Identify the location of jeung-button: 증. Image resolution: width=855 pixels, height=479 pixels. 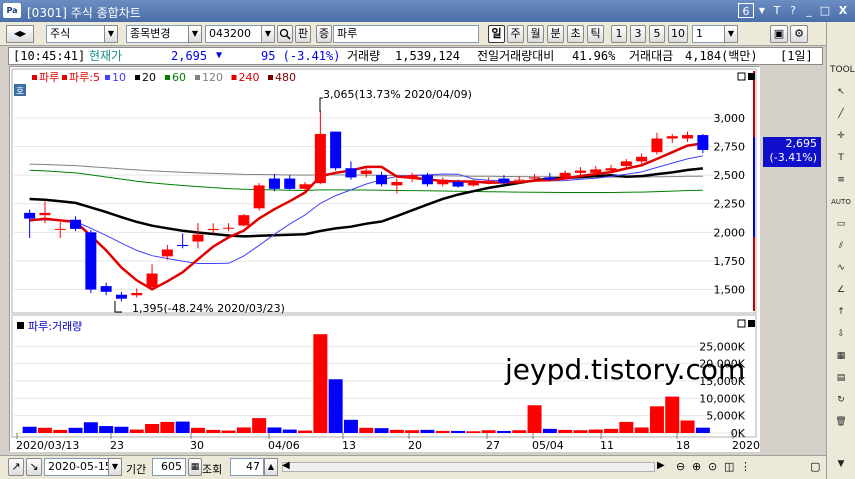
(324, 34).